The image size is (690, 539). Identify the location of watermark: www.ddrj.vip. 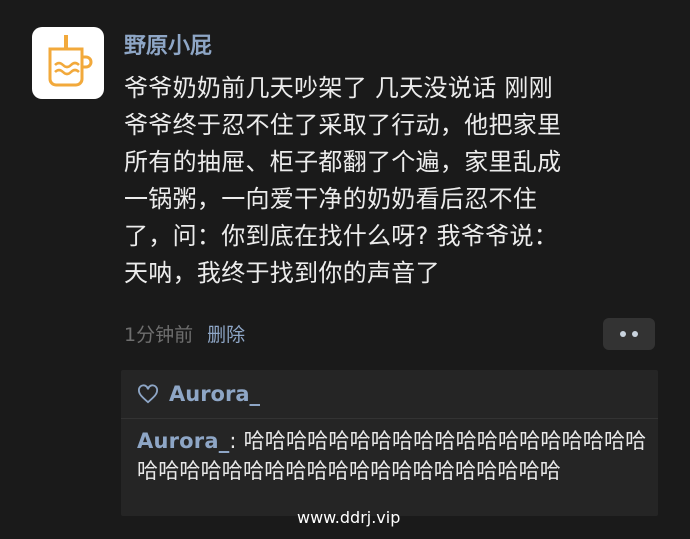
(349, 517).